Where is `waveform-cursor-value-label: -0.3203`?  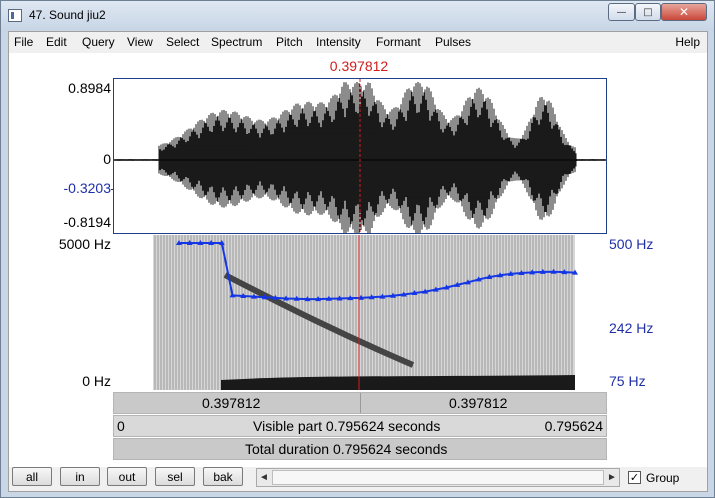 waveform-cursor-value-label: -0.3203 is located at coordinates (87, 188).